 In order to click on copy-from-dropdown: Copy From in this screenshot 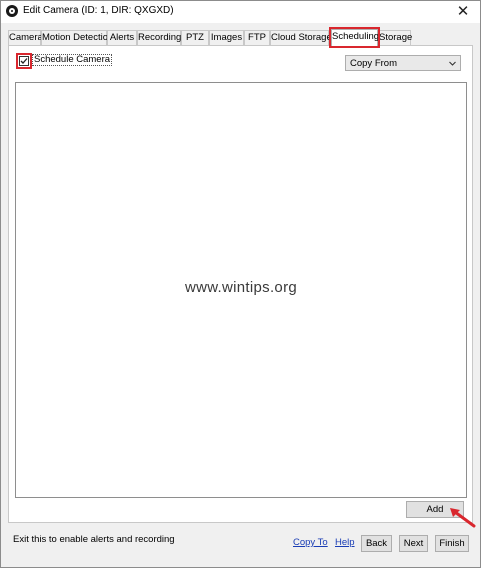, I will do `click(403, 63)`.